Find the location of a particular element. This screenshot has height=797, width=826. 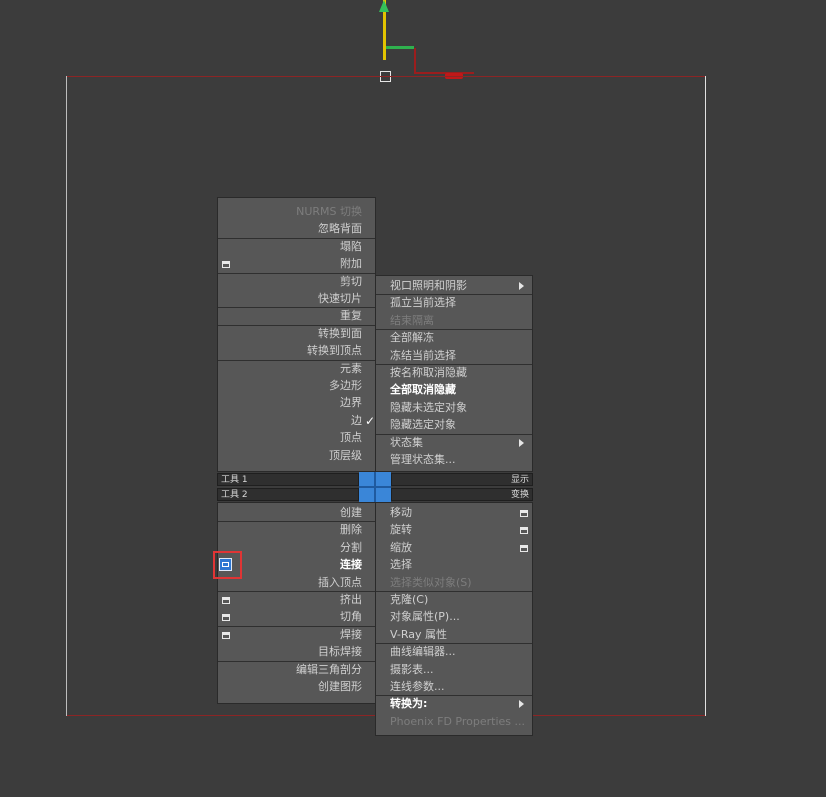

menu-item: 隐藏选定对象 is located at coordinates (455, 425).